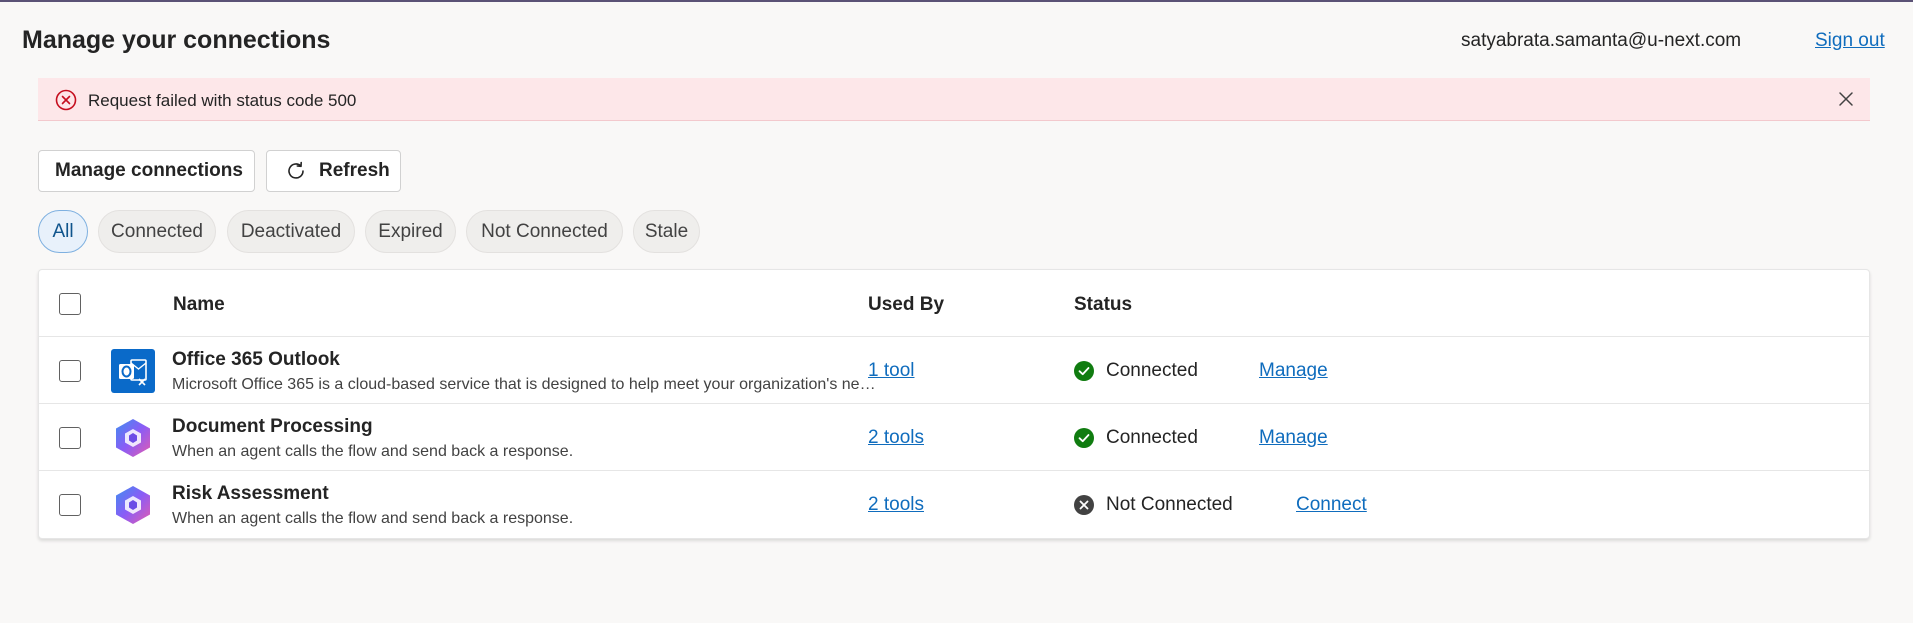 This screenshot has height=623, width=1913. Describe the element at coordinates (199, 305) in the screenshot. I see `column-header-name: Name` at that location.